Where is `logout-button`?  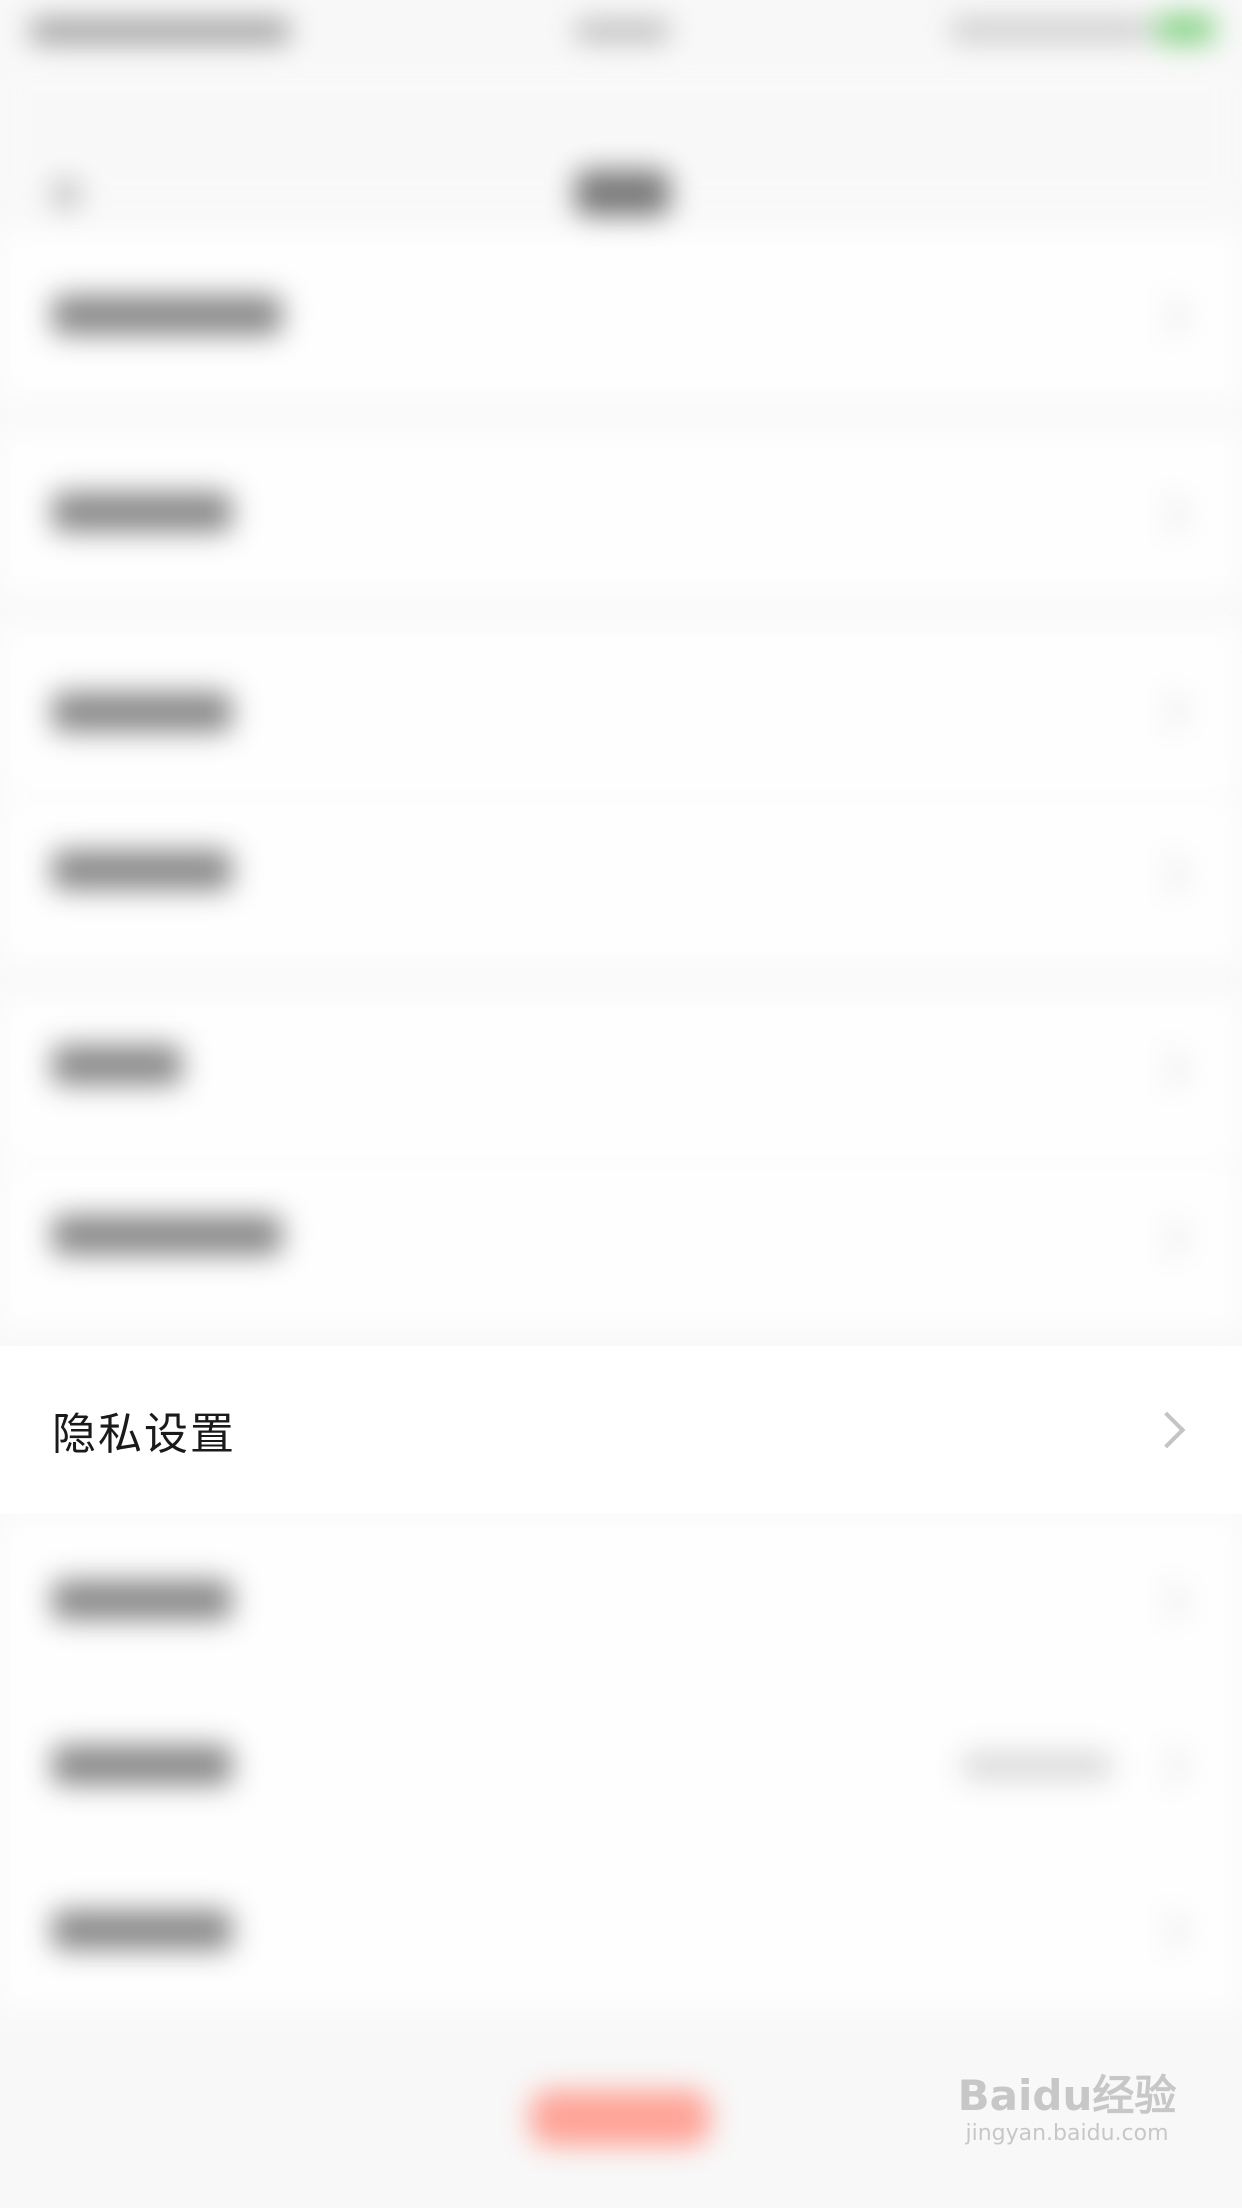 logout-button is located at coordinates (620, 2118).